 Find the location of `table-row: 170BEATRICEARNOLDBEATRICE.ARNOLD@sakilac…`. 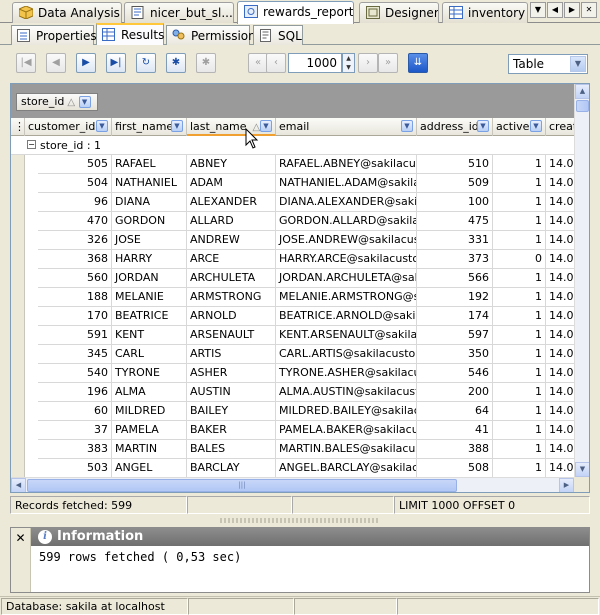

table-row: 170BEATRICEARNOLDBEATRICE.ARNOLD@sakilac… is located at coordinates (293, 316).